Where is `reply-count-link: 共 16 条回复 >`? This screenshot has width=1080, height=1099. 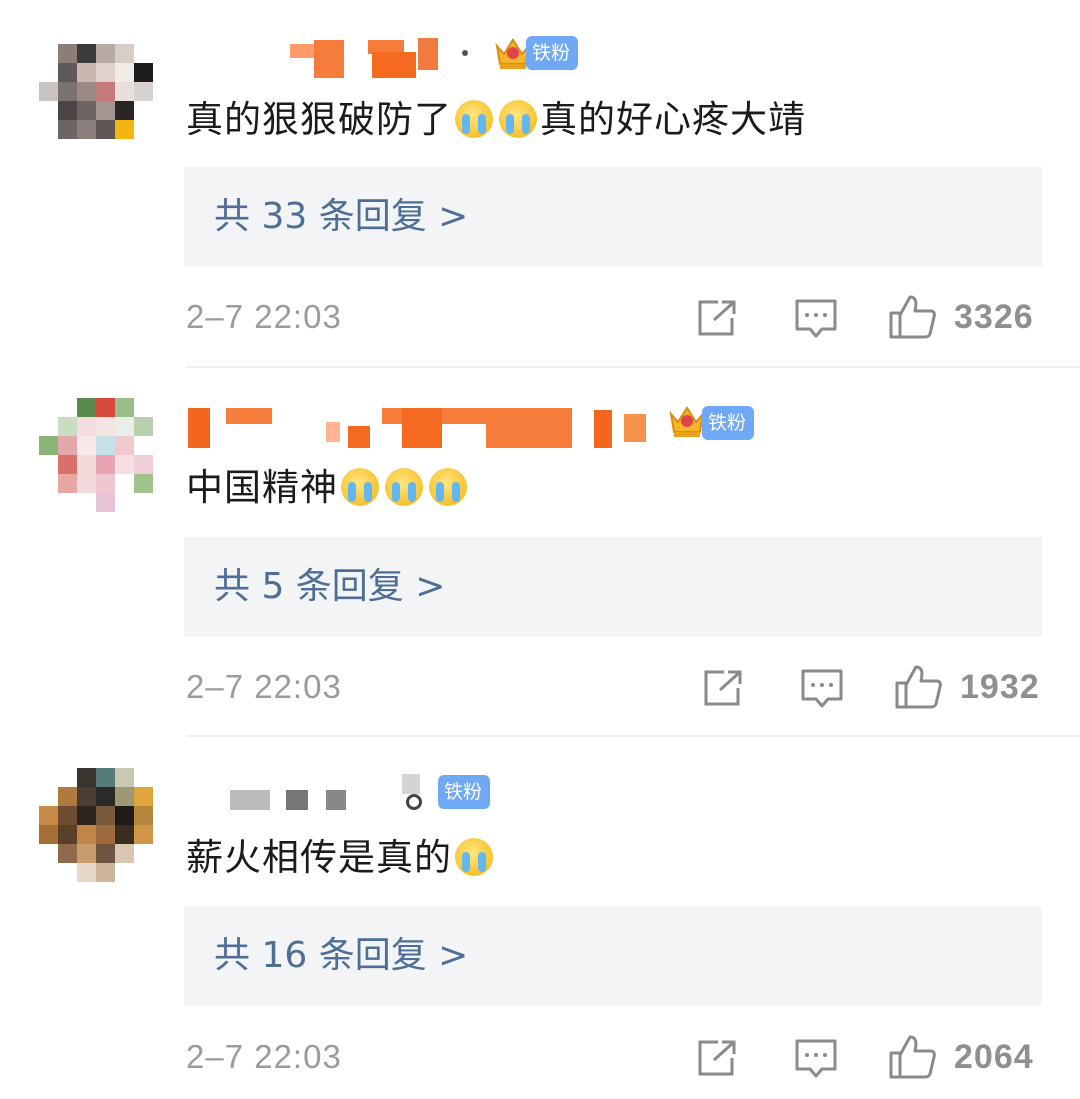
reply-count-link: 共 16 条回复 > is located at coordinates (341, 956).